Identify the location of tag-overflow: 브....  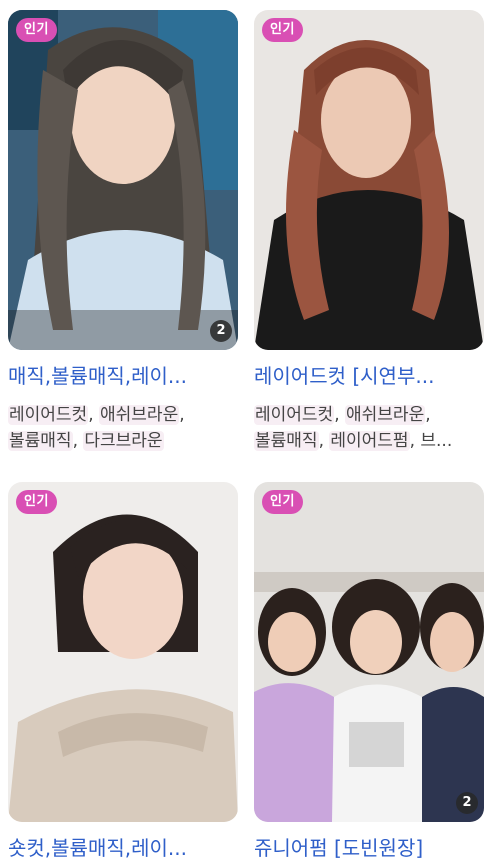
(436, 441).